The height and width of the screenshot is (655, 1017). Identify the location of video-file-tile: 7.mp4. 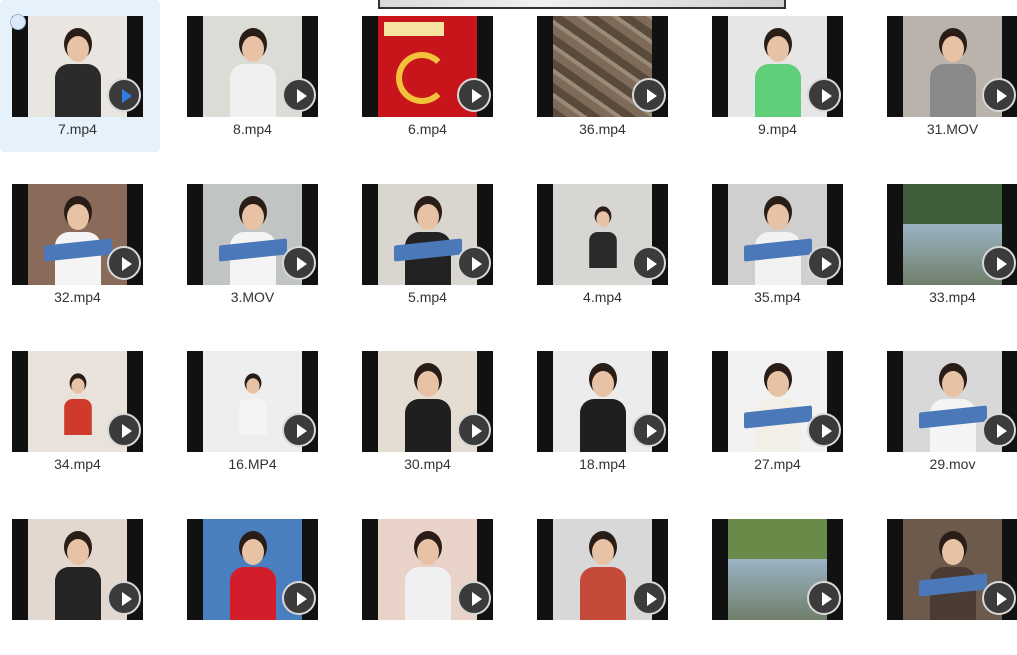
(80, 76).